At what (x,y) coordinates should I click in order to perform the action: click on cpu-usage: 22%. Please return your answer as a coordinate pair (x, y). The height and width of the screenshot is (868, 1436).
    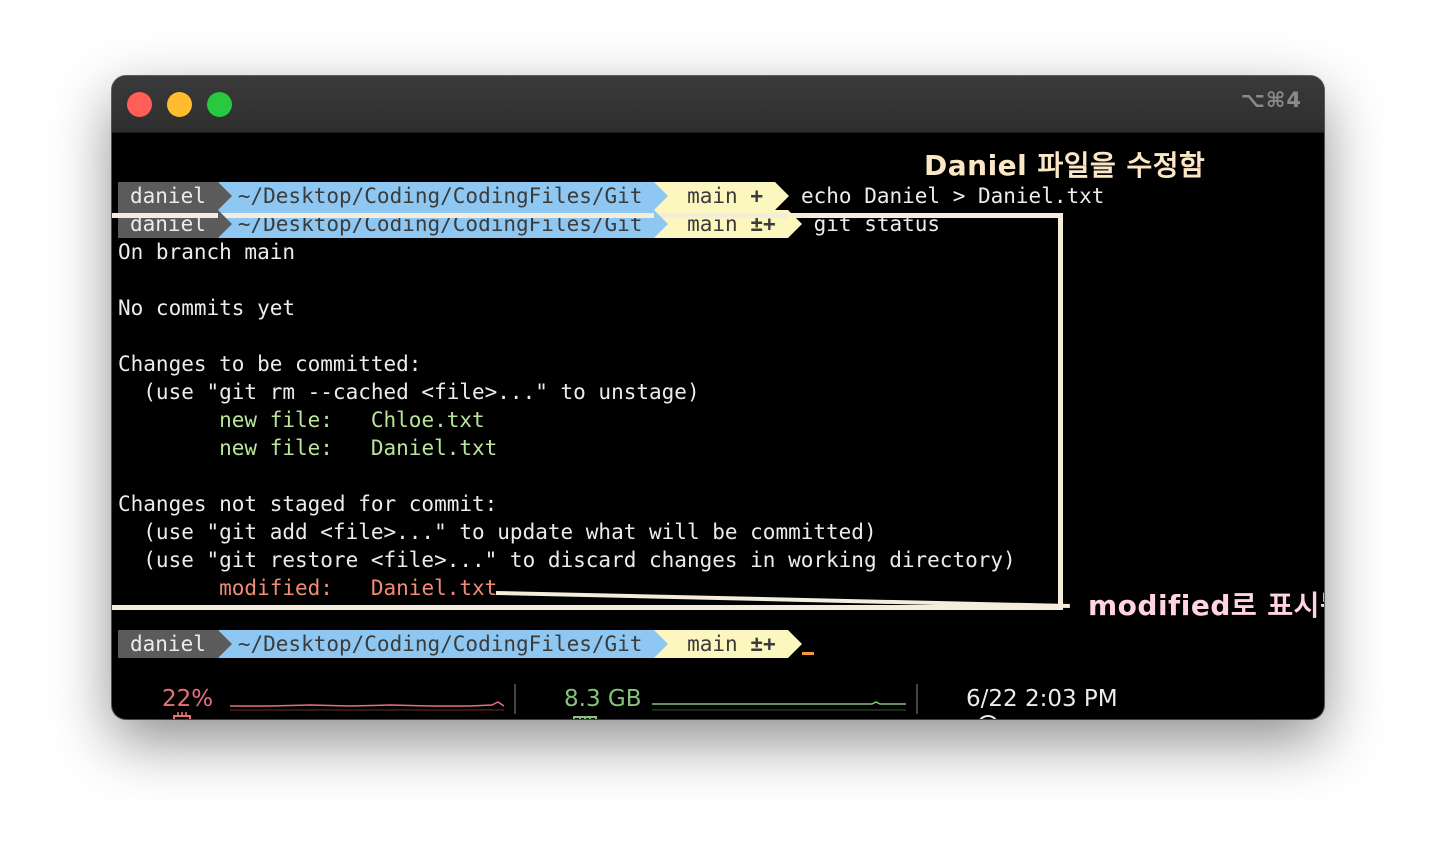
    Looking at the image, I should click on (188, 699).